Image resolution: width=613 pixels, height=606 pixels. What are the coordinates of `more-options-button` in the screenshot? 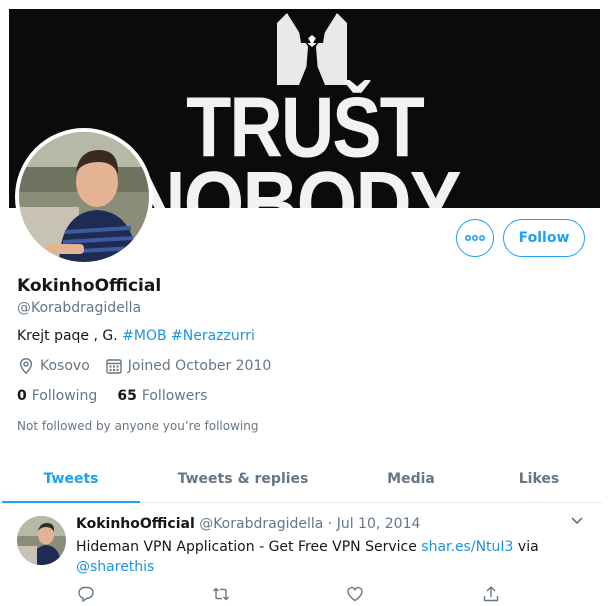 It's located at (475, 238).